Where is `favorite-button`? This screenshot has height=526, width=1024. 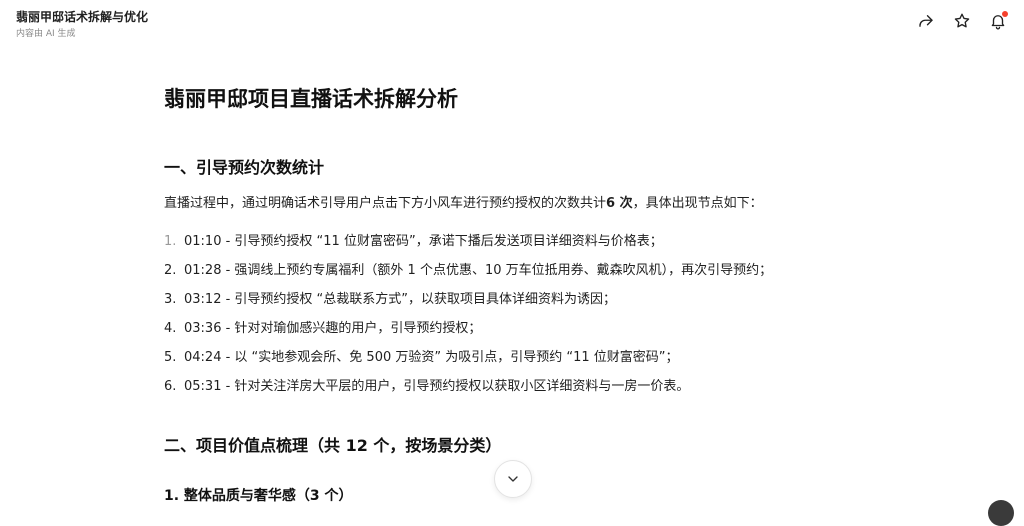
favorite-button is located at coordinates (962, 21).